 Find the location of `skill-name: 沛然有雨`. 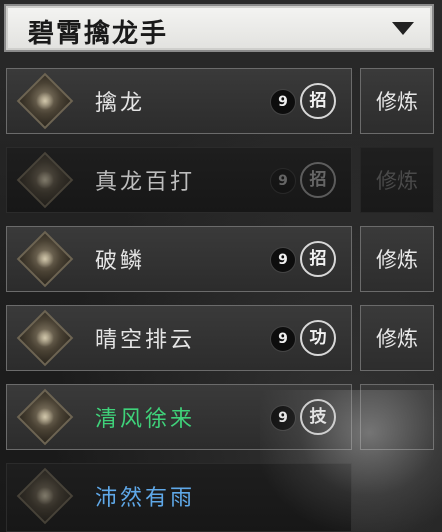

skill-name: 沛然有雨 is located at coordinates (145, 498).